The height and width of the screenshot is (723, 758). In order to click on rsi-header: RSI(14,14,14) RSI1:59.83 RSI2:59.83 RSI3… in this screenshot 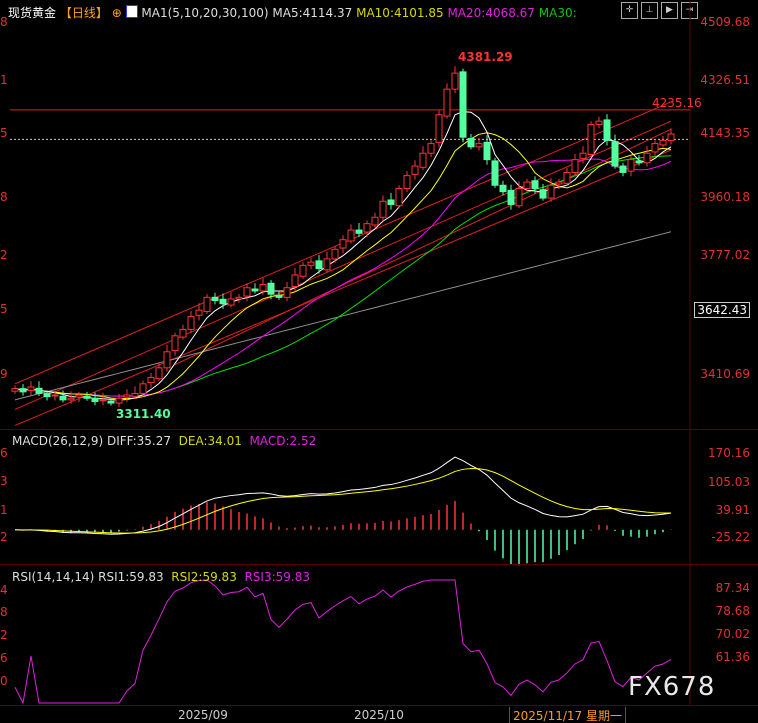, I will do `click(161, 577)`.